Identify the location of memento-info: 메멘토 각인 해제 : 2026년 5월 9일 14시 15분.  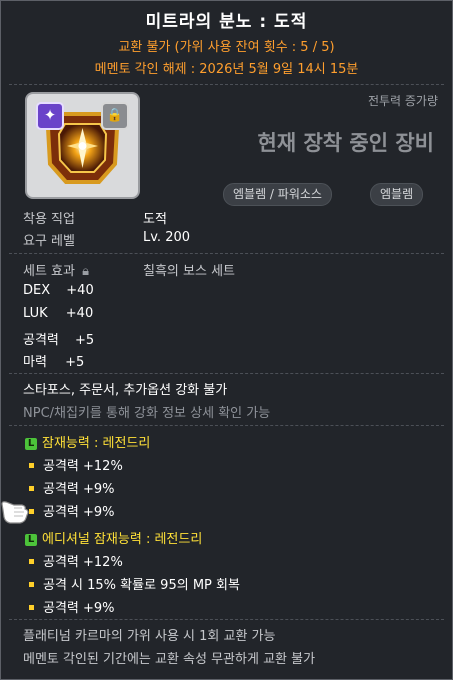
(226, 69).